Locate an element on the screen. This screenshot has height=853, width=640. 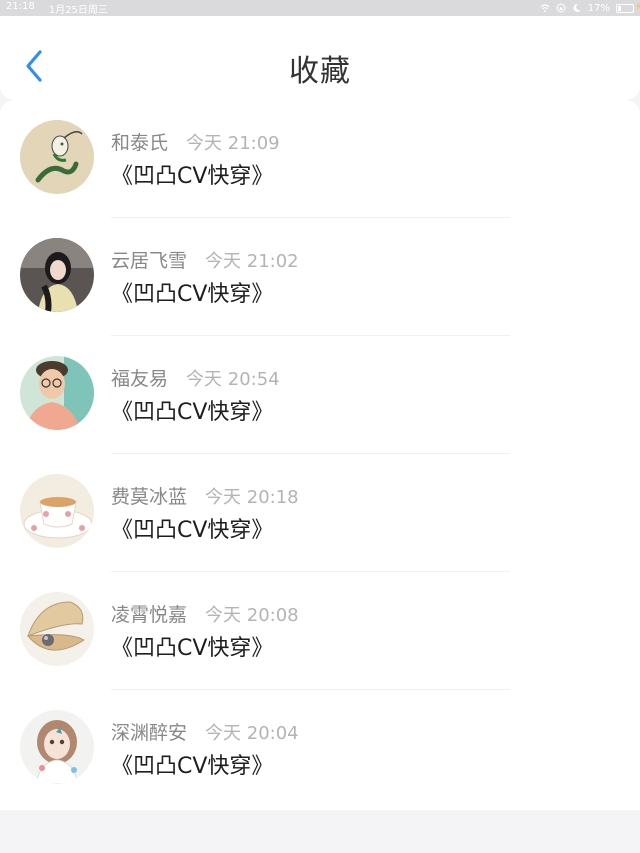
timestamp: 今天 20:18 is located at coordinates (252, 497).